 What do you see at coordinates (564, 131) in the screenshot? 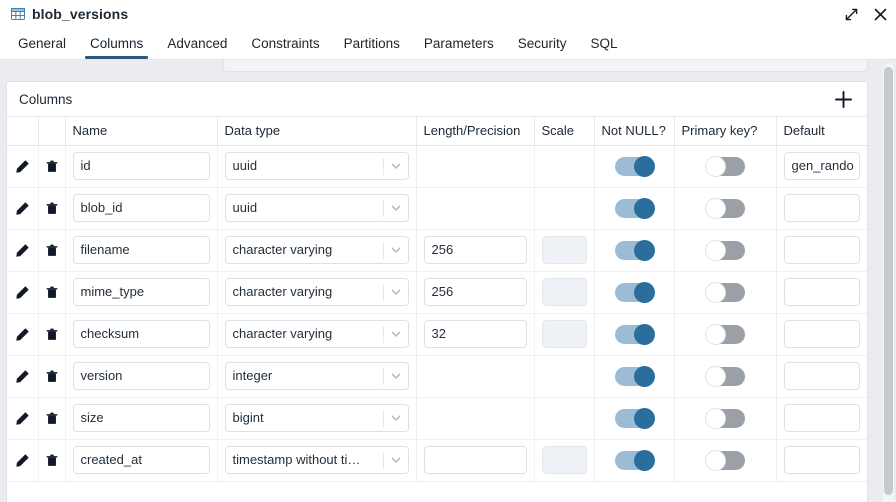
I see `header-scale: Scale` at bounding box center [564, 131].